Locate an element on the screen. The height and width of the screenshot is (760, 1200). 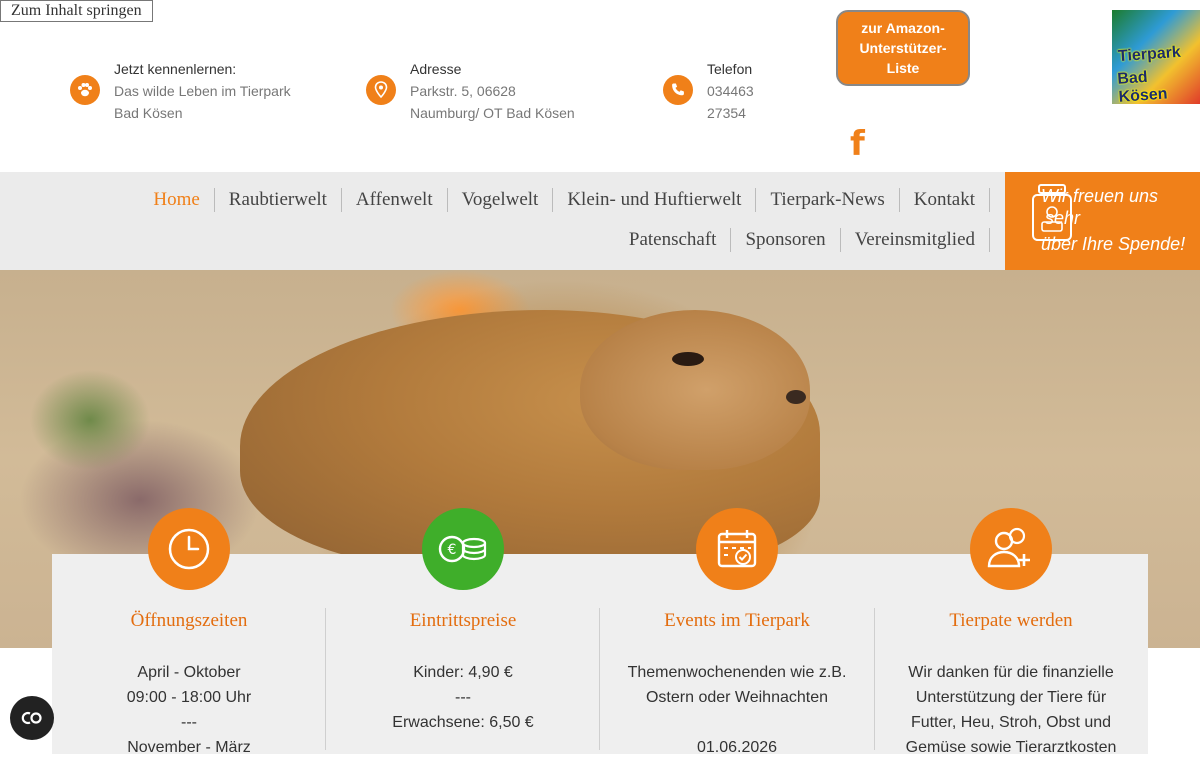
add-user-icon is located at coordinates (1011, 549).